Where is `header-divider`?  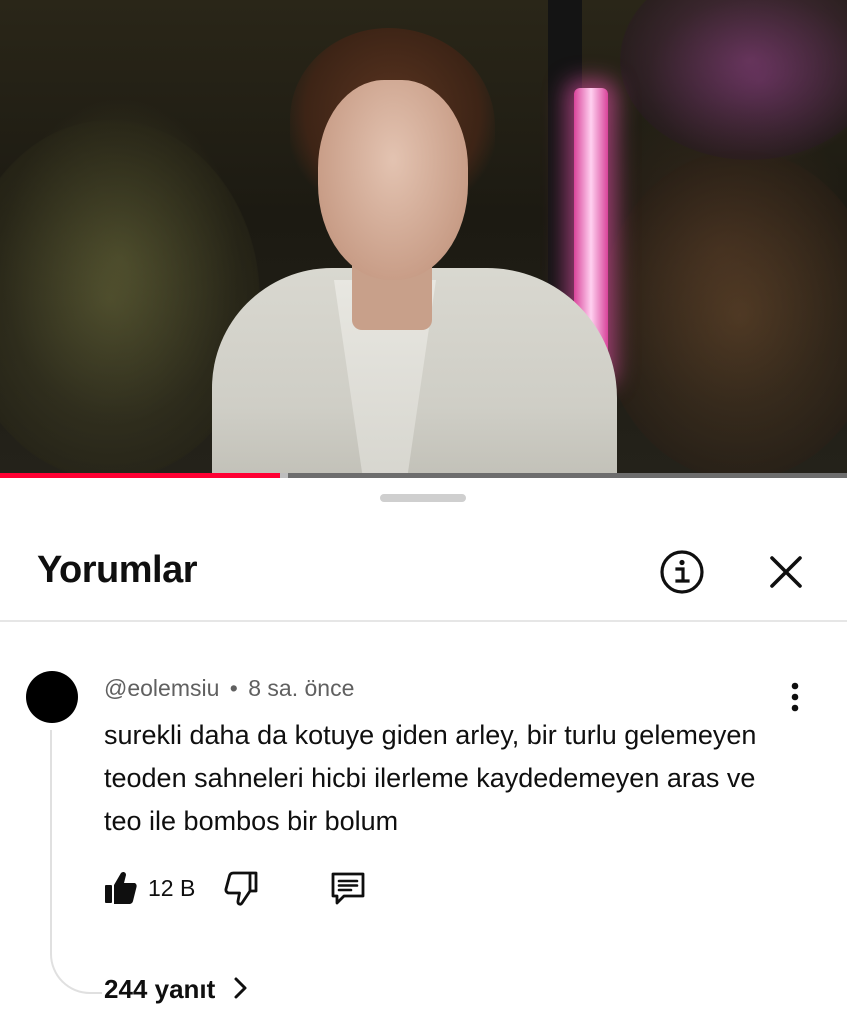
header-divider is located at coordinates (423, 621).